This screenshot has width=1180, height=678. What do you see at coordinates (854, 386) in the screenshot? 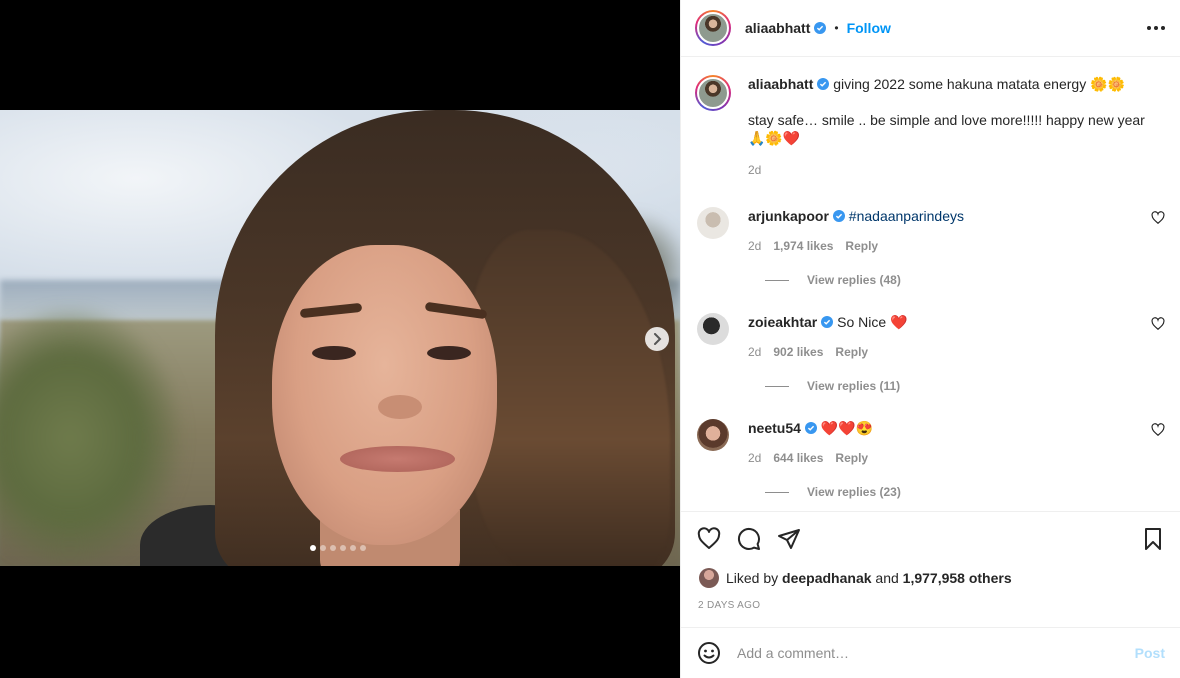
I see `view-replies-label: View replies (11)` at bounding box center [854, 386].